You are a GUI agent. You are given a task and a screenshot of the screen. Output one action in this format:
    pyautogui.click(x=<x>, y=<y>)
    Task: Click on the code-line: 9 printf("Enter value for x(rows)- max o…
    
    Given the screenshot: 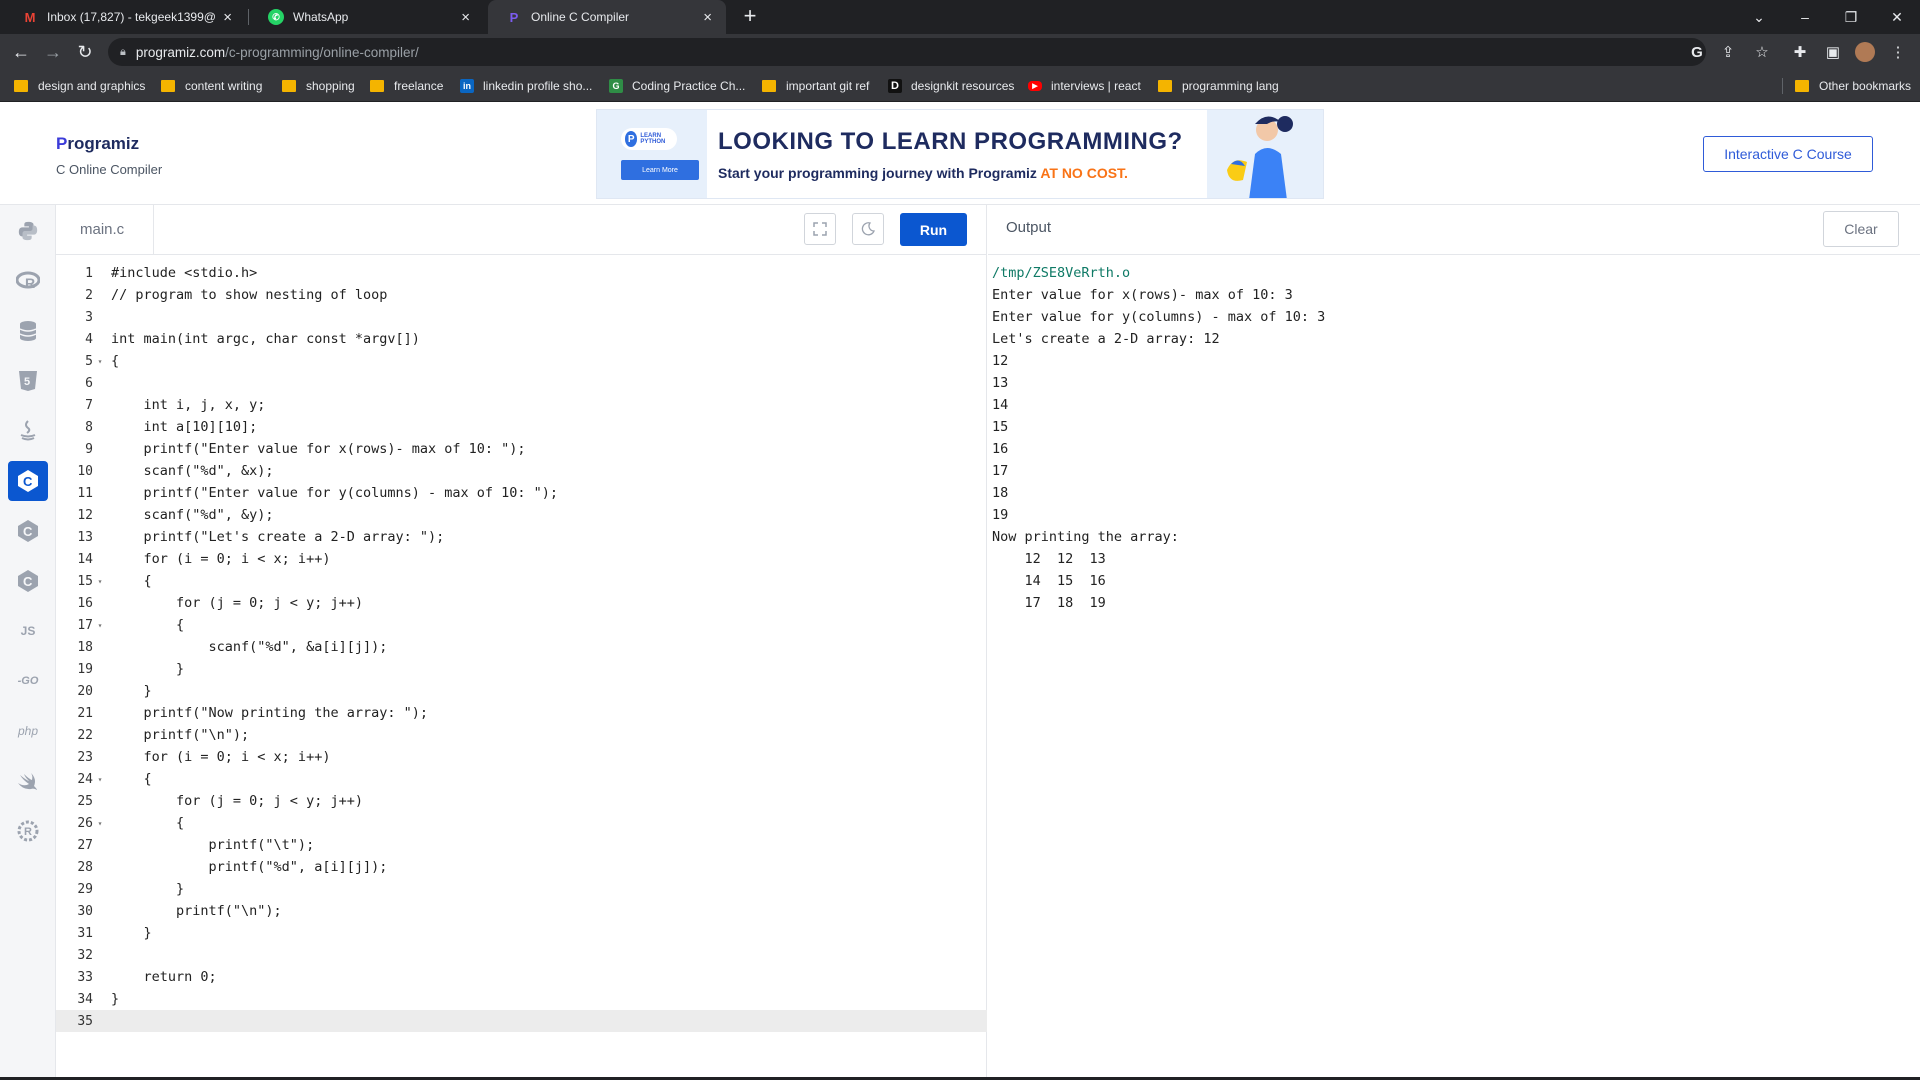 What is the action you would take?
    pyautogui.click(x=521, y=449)
    